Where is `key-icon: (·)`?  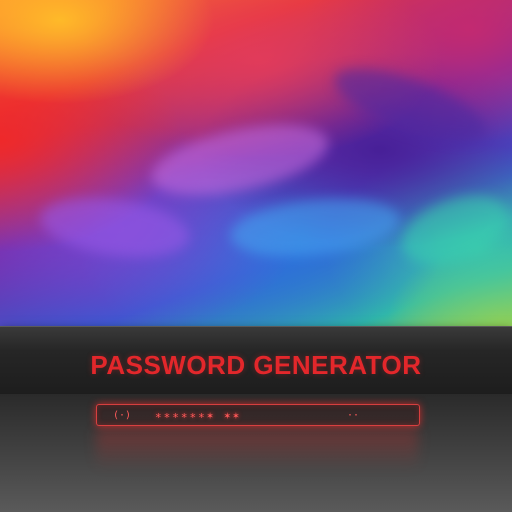
key-icon: (·) is located at coordinates (122, 415).